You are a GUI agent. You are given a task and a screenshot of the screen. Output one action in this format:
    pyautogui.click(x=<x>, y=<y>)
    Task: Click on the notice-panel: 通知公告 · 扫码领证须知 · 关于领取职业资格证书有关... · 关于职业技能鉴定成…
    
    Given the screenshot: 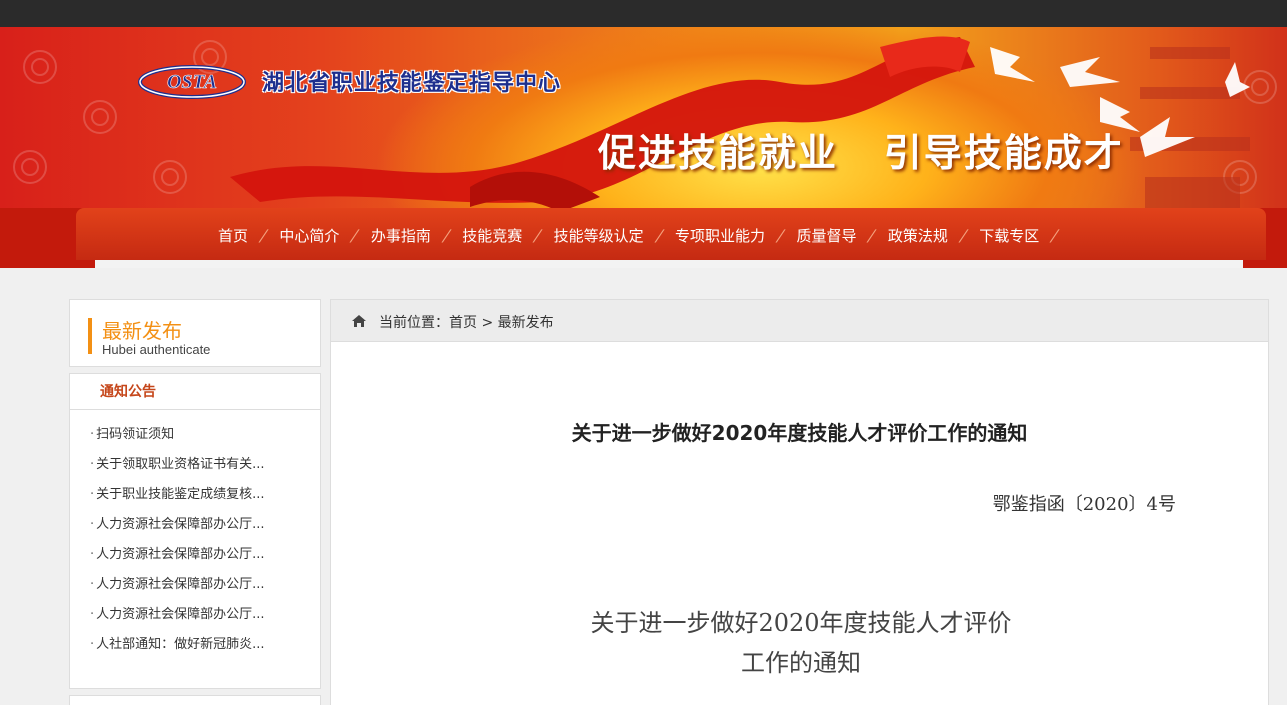 What is the action you would take?
    pyautogui.click(x=195, y=531)
    